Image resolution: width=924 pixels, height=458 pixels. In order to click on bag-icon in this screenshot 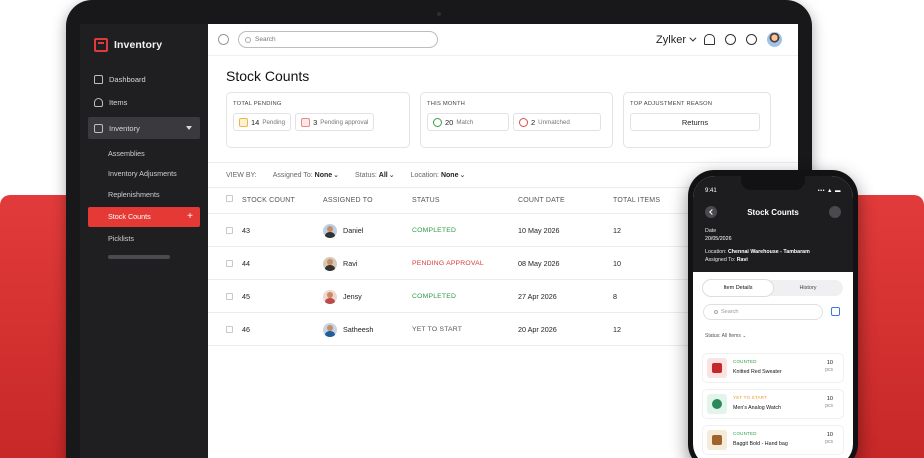, I will do `click(98, 102)`.